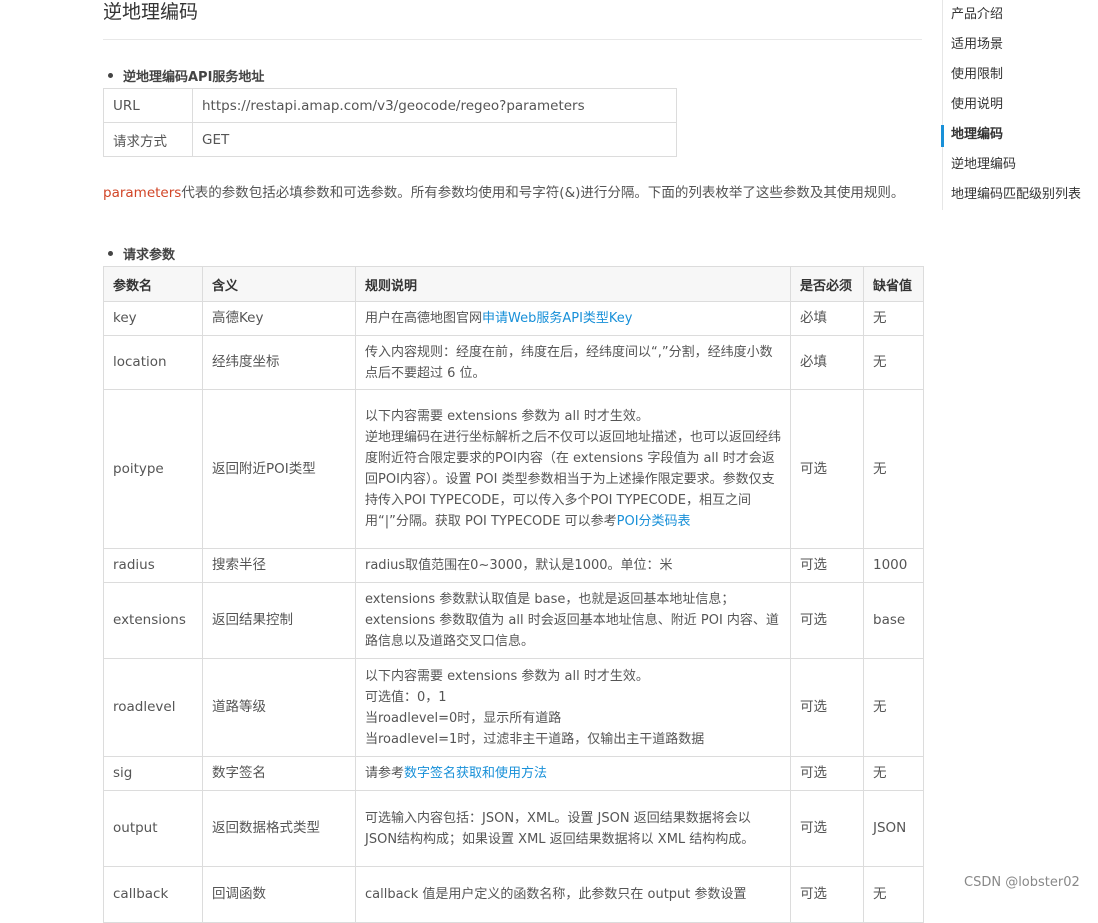 This screenshot has height=923, width=1098. What do you see at coordinates (279, 469) in the screenshot?
I see `param-meaning: 返回附近POI类型` at bounding box center [279, 469].